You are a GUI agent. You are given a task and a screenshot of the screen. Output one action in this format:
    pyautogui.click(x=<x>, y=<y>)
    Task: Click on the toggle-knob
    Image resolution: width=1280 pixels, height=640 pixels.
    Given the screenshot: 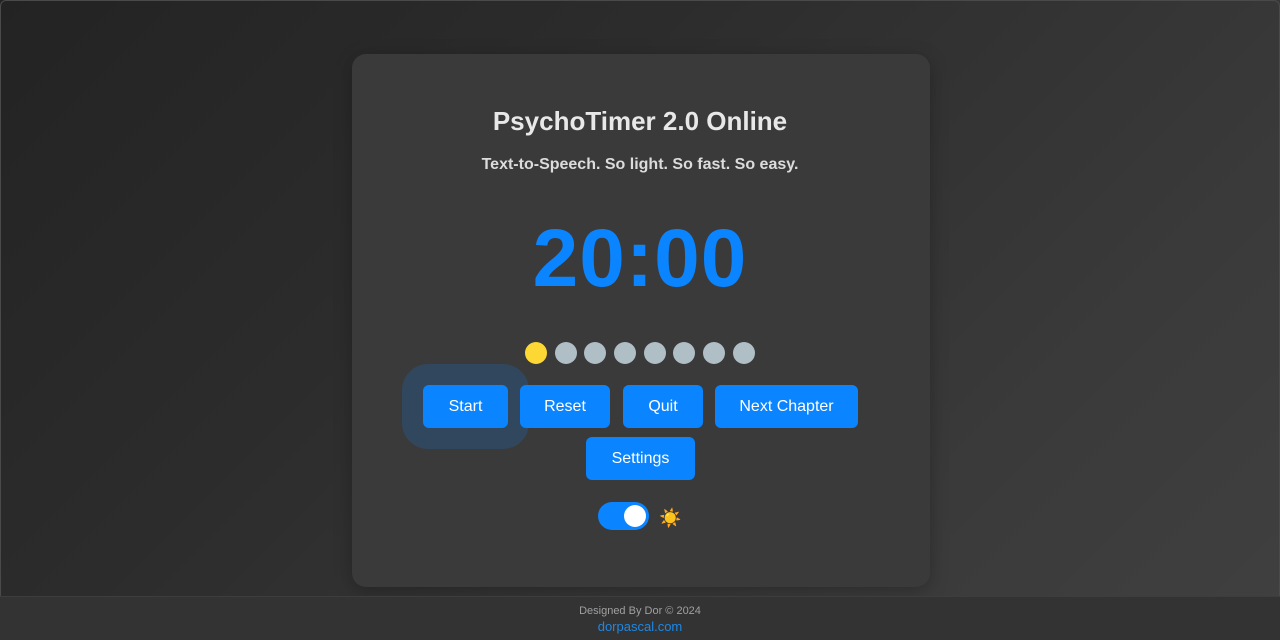 What is the action you would take?
    pyautogui.click(x=635, y=516)
    